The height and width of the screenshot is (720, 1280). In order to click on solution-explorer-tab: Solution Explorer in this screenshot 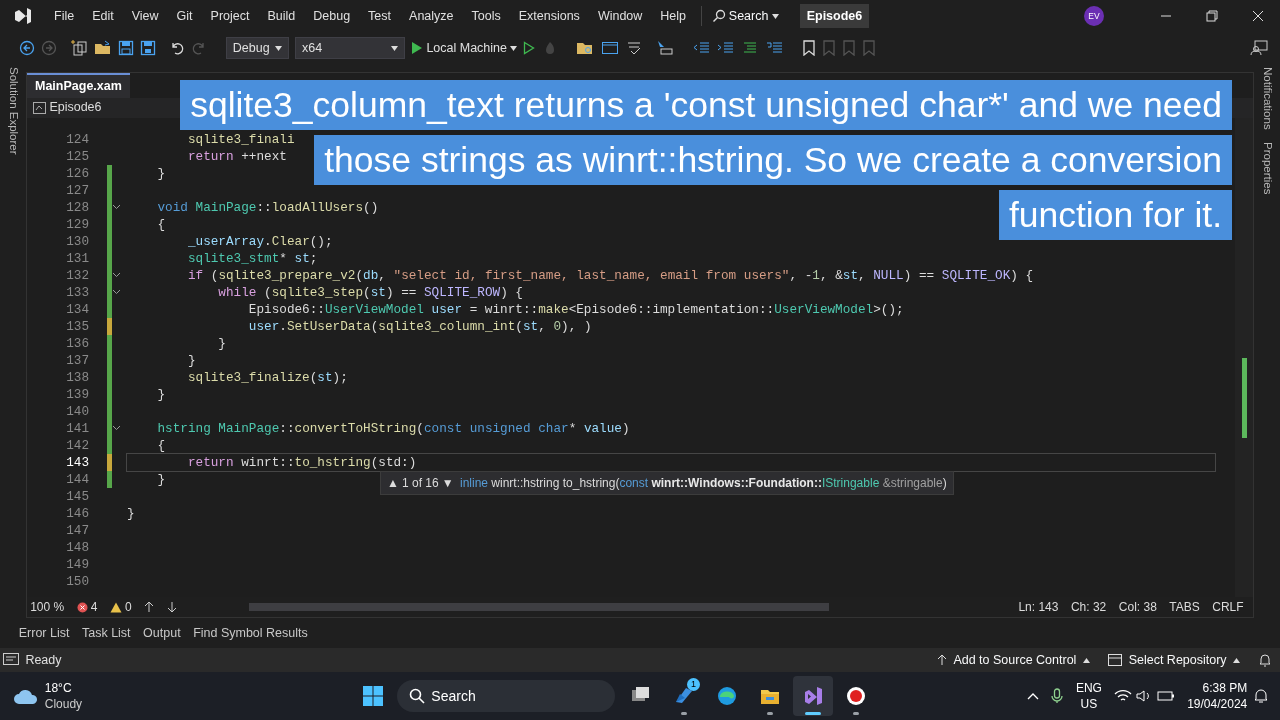, I will do `click(13, 342)`.